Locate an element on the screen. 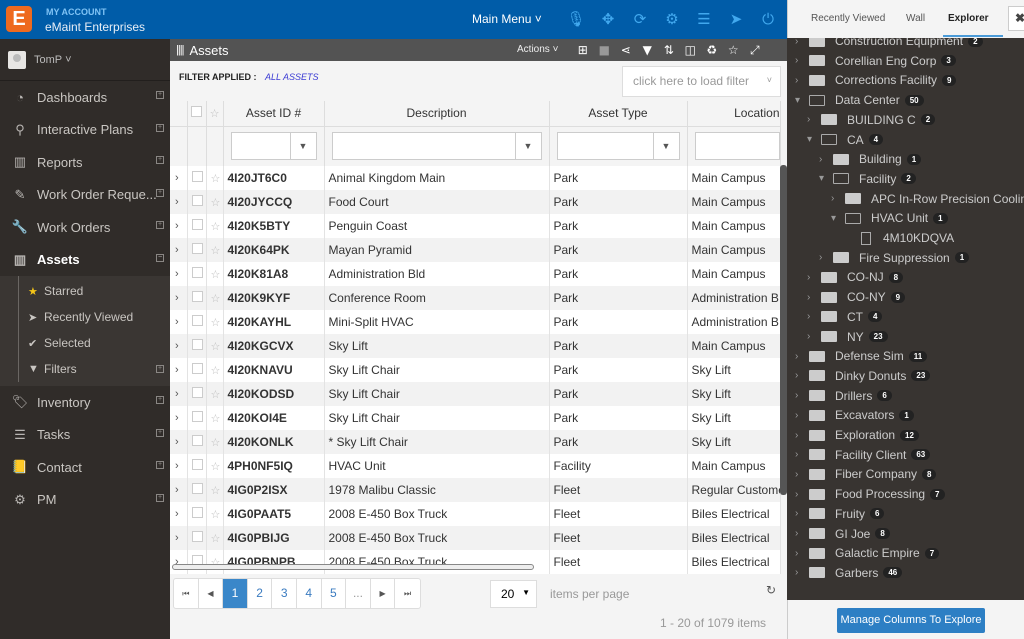 Image resolution: width=1024 pixels, height=639 pixels. tree-node: › BUILDING C 2 is located at coordinates (871, 120).